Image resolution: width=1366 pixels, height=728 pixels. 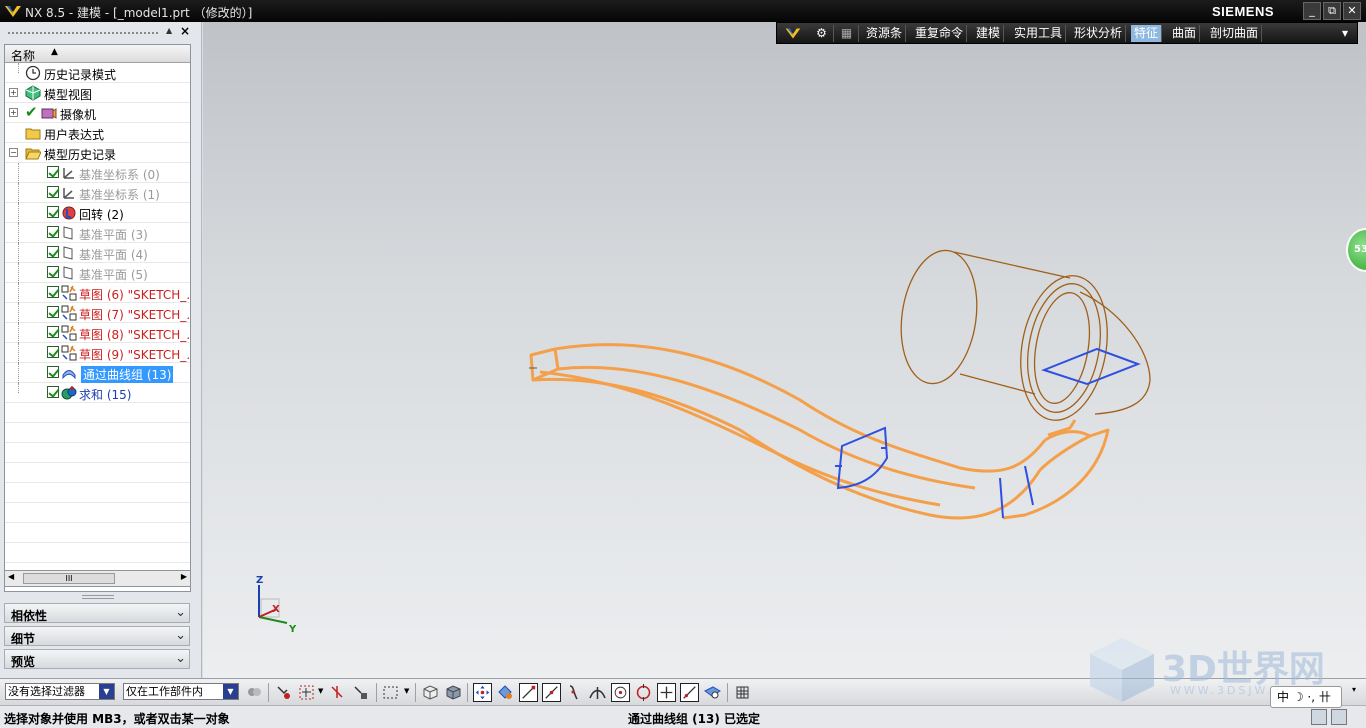 I want to click on tree-row-datum-plane-4: 基准平面 (4), so click(x=97, y=253).